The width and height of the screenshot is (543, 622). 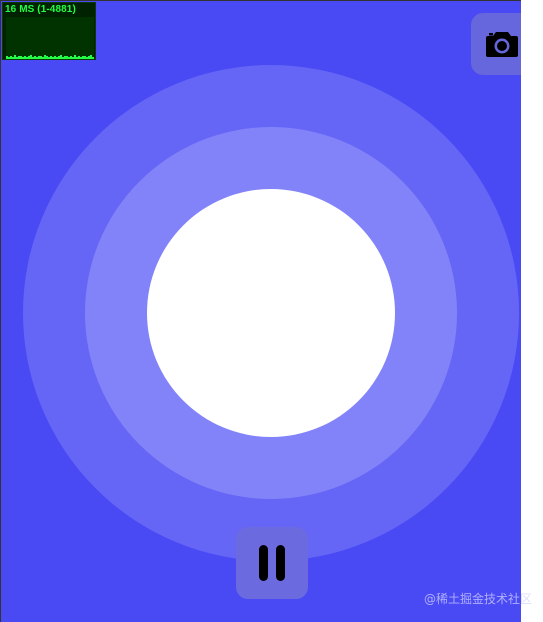 I want to click on pause-button, so click(x=272, y=563).